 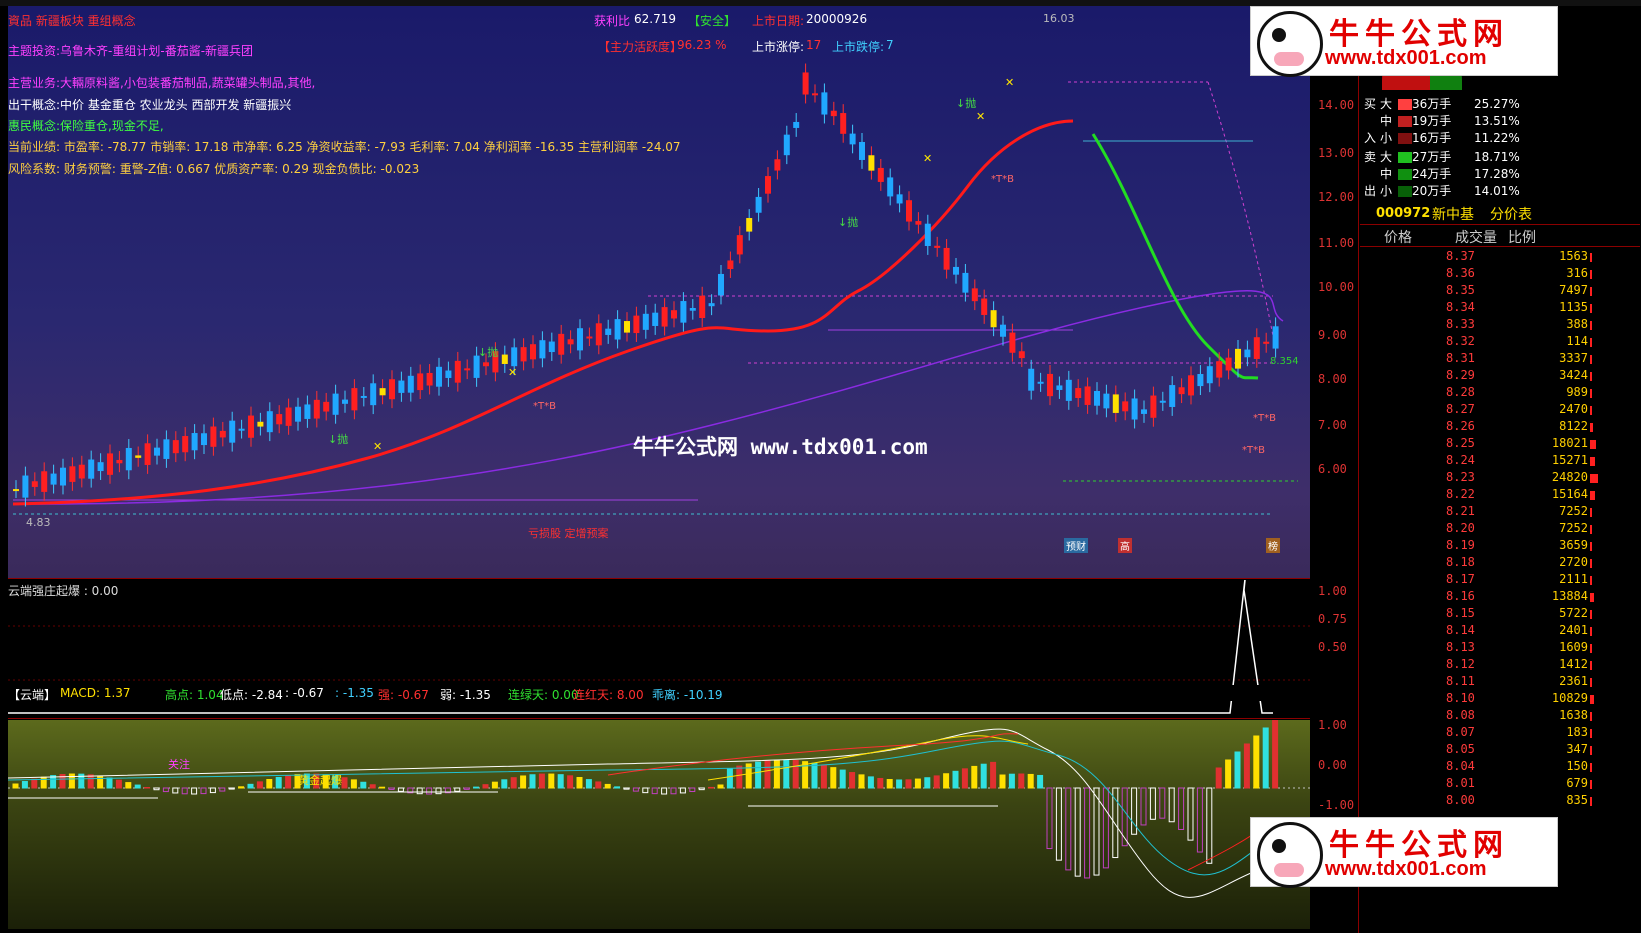 I want to click on pv-row: 8.155722, so click(x=1520, y=614).